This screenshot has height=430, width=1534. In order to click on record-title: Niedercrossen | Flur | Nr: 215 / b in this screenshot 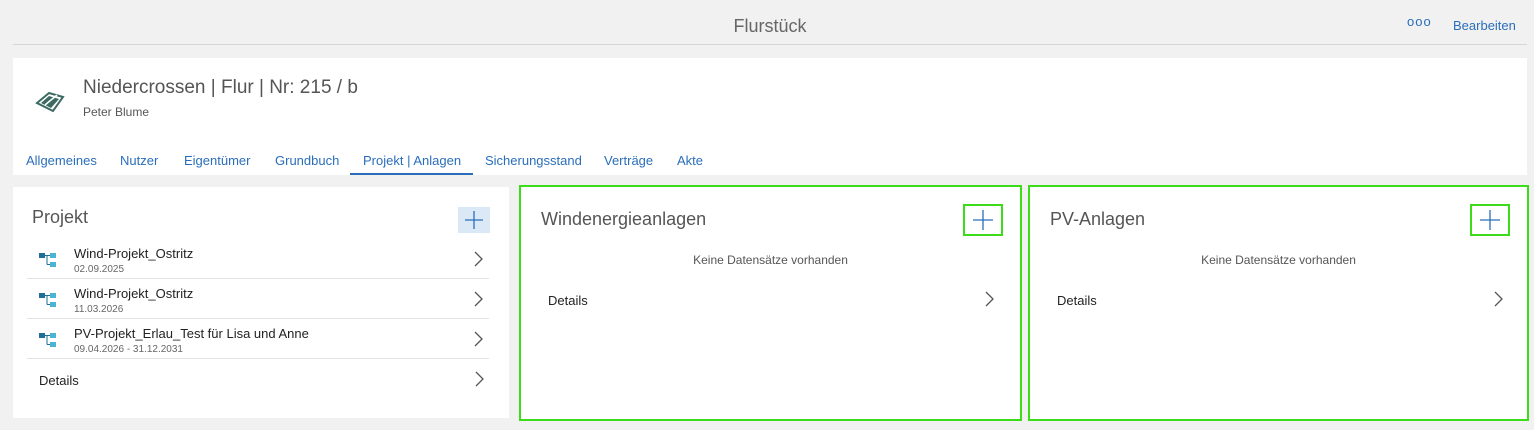, I will do `click(220, 87)`.